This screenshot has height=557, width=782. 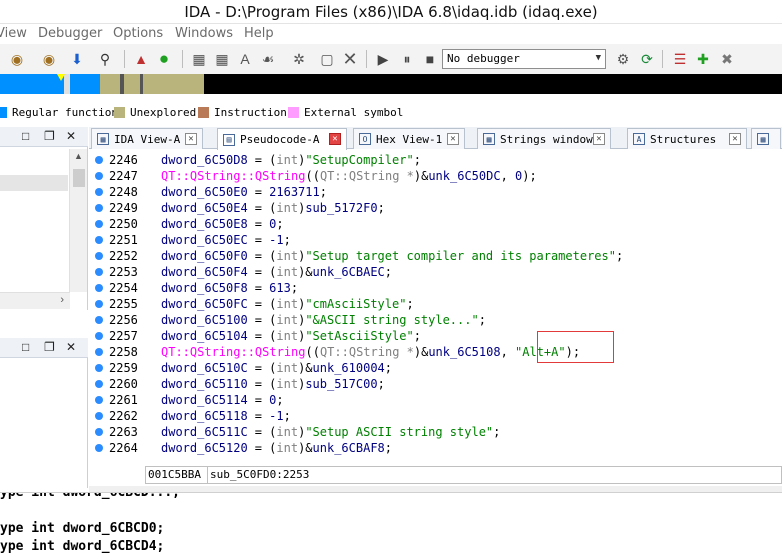 I want to click on code-line: 2262 dword_6C5118 = -1;, so click(x=435, y=416).